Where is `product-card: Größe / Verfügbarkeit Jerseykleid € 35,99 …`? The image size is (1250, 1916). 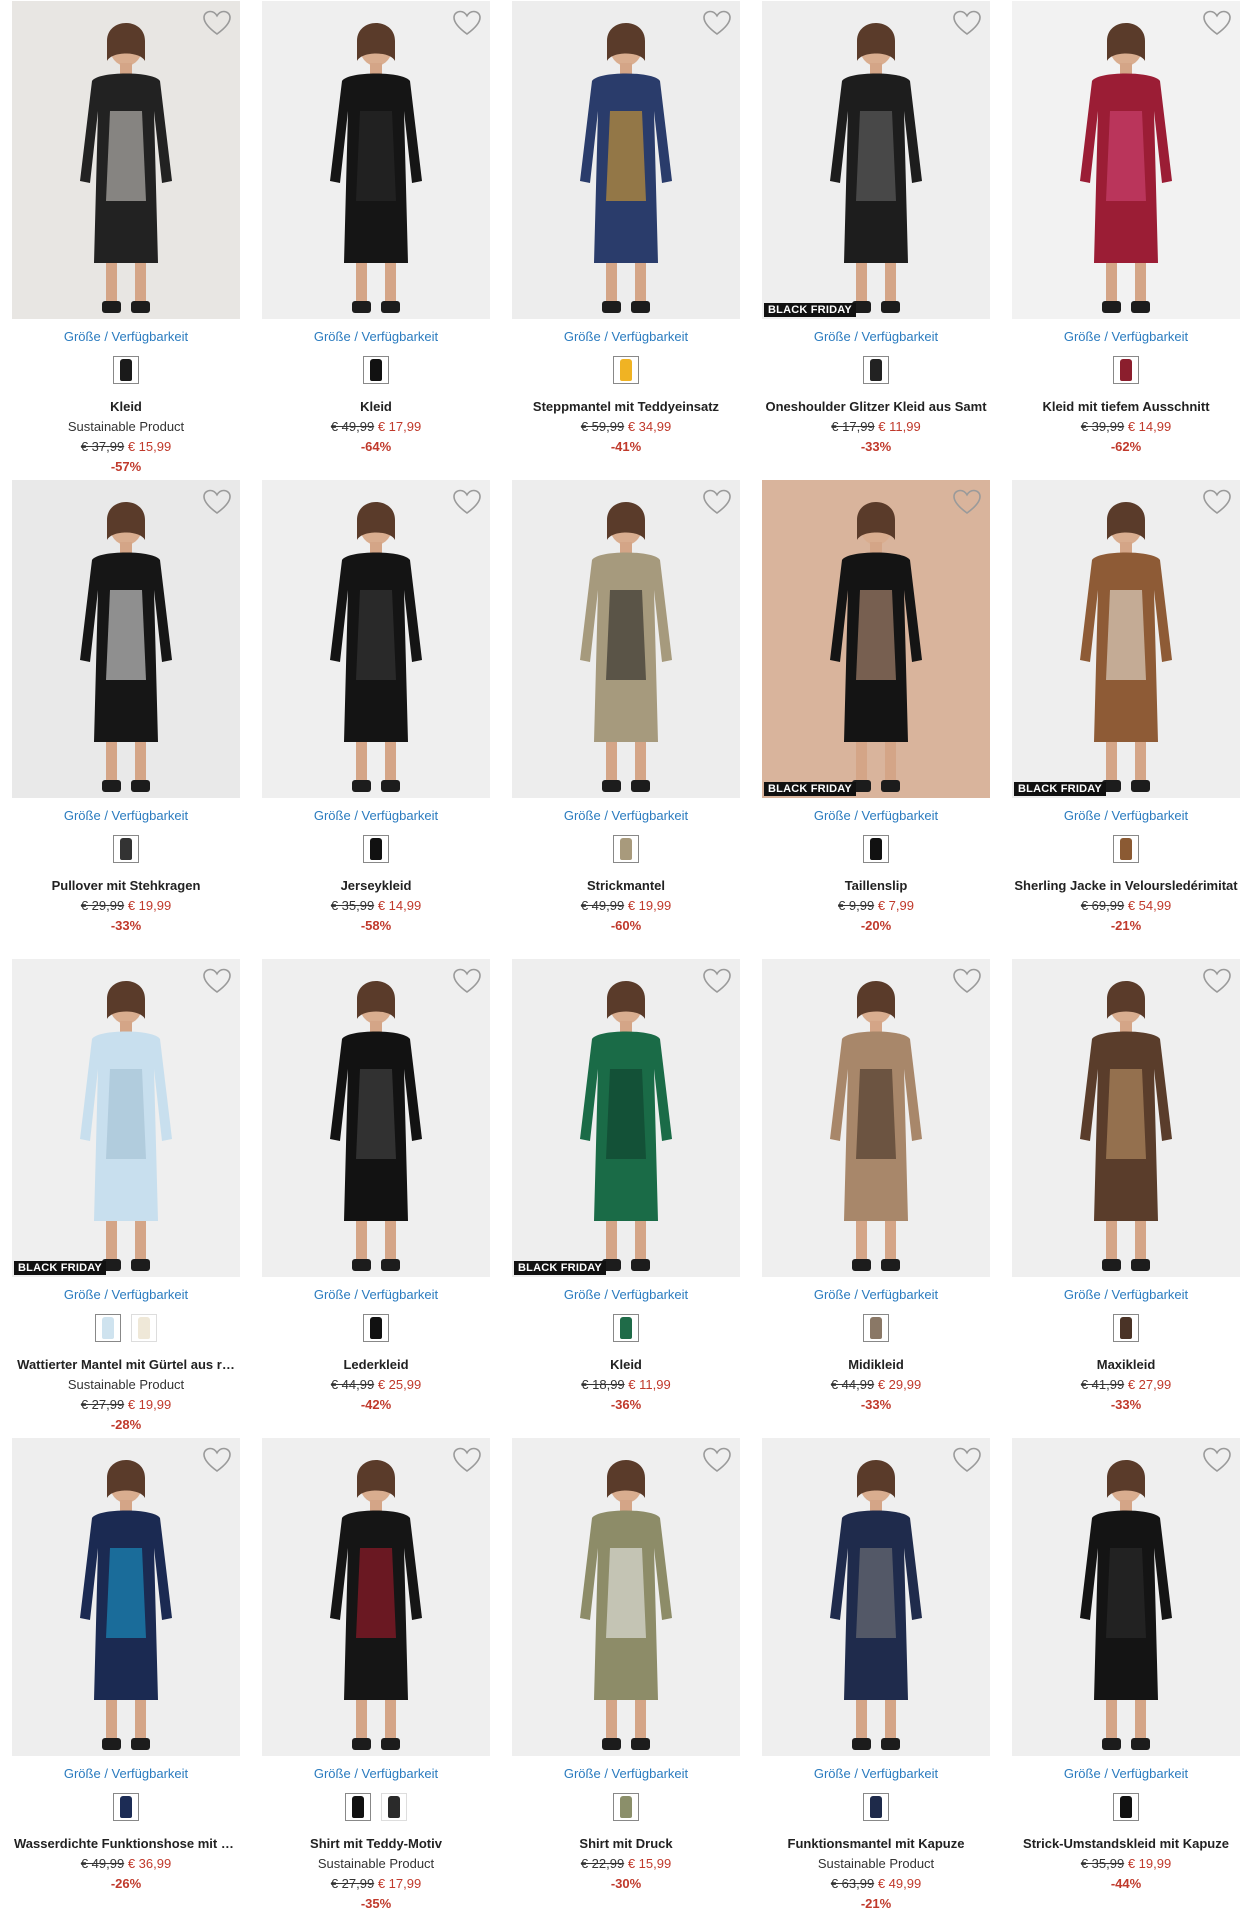
product-card: Größe / Verfügbarkeit Jerseykleid € 35,99 … is located at coordinates (376, 719).